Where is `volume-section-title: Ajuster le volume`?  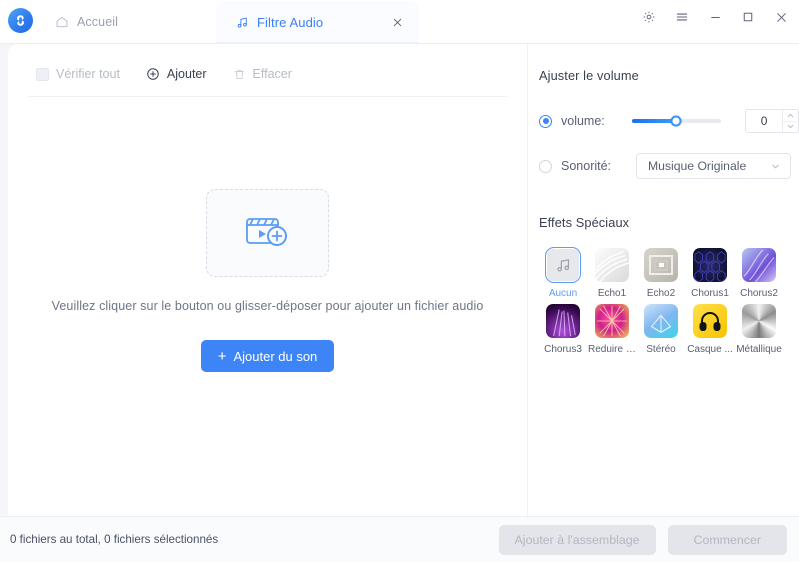 volume-section-title: Ajuster le volume is located at coordinates (589, 75).